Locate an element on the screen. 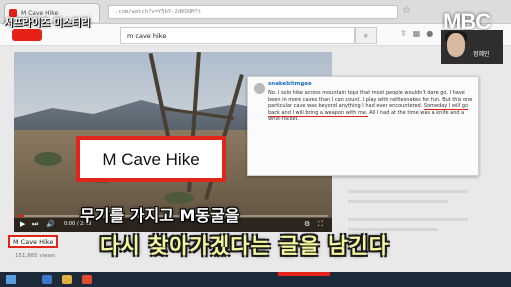  ie-icon is located at coordinates (47, 279).